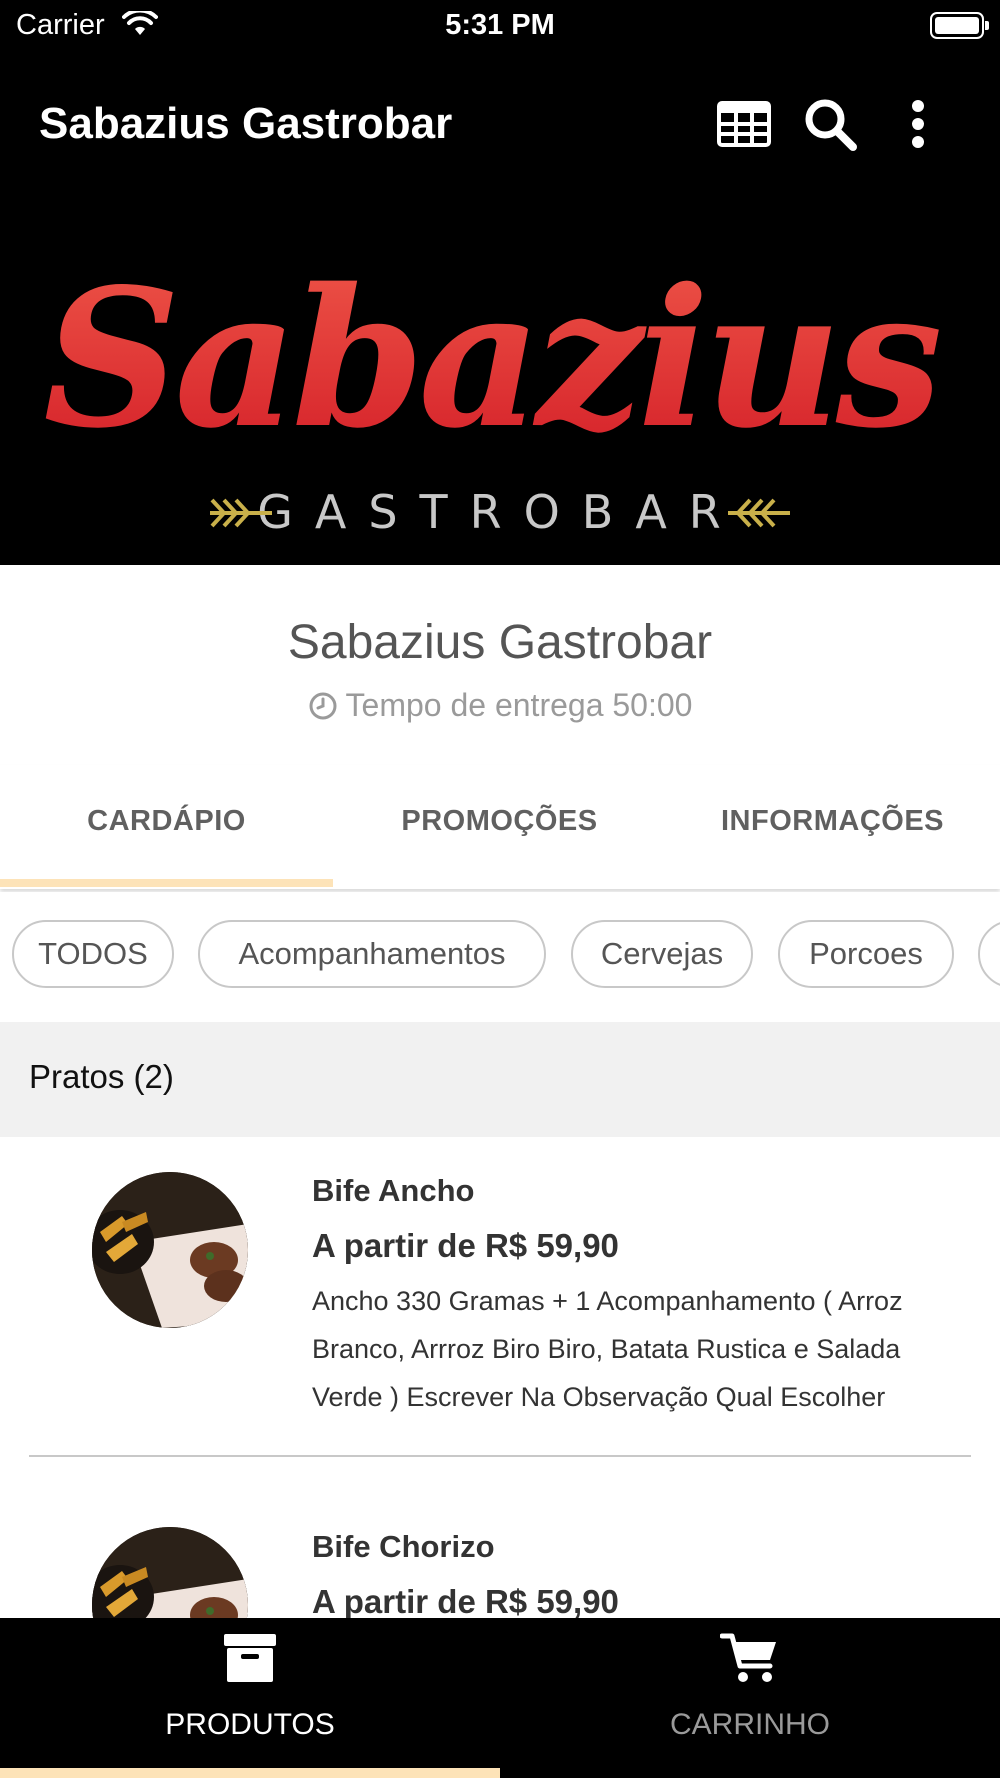  I want to click on svg-text: Sabazius, so click(491, 358).